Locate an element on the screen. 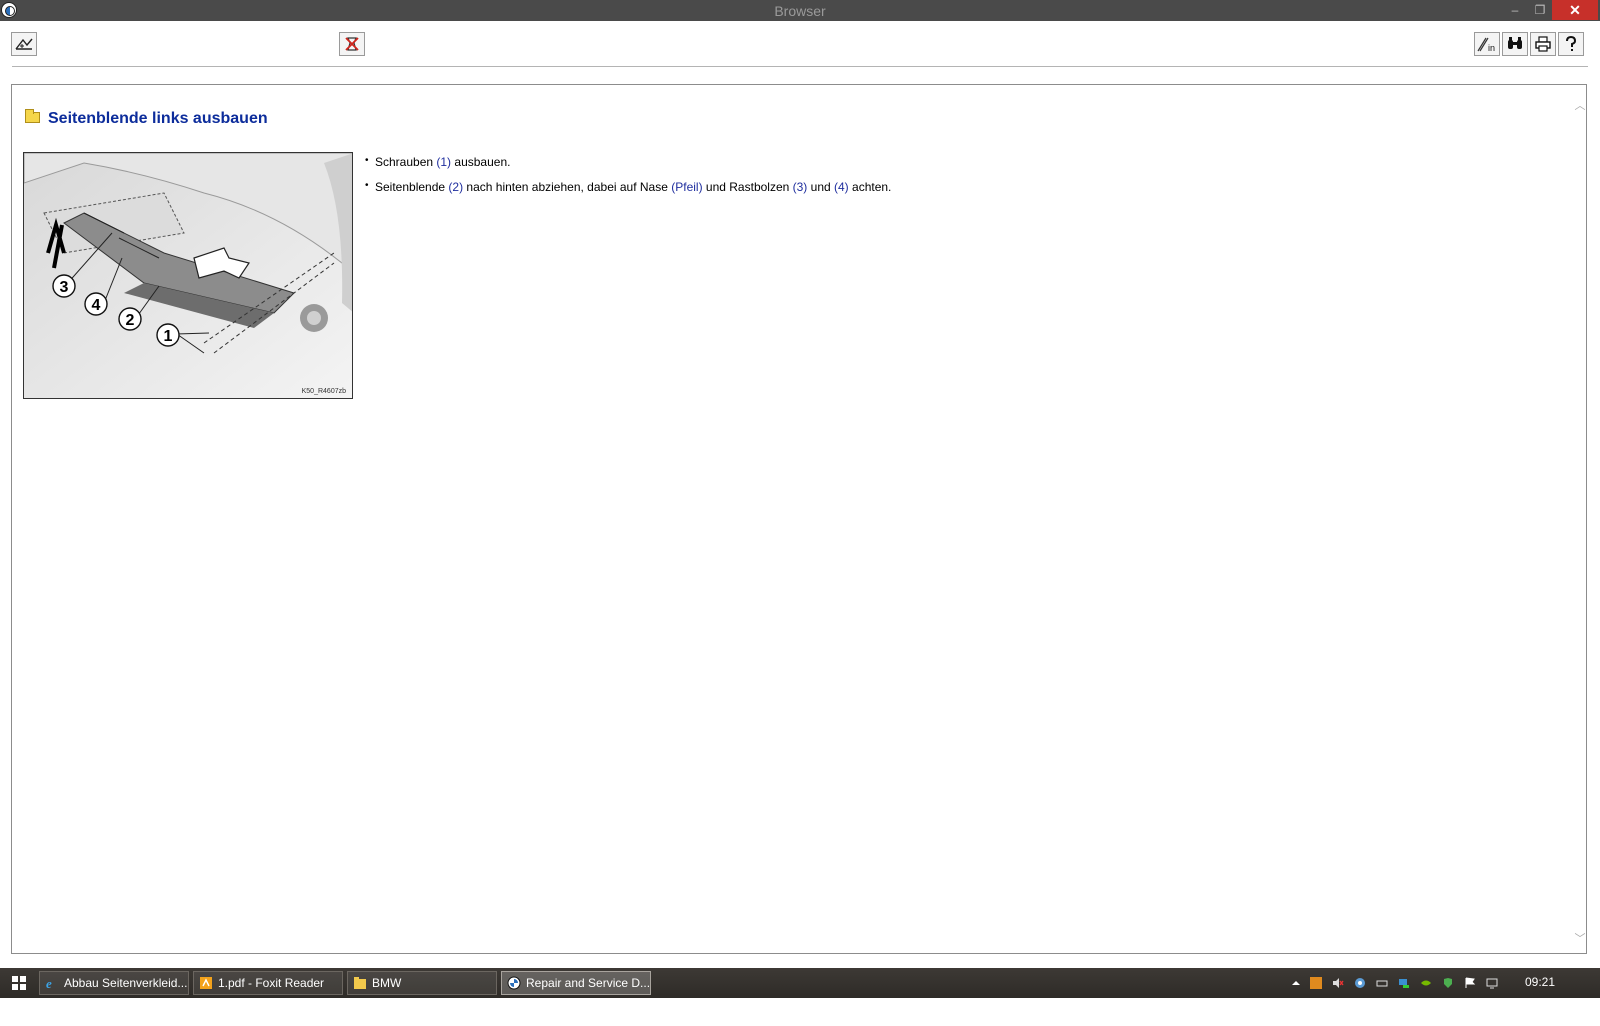 This screenshot has width=1600, height=1026. taskbar-item-label: 1.pdf - Foxit Reader is located at coordinates (271, 983).